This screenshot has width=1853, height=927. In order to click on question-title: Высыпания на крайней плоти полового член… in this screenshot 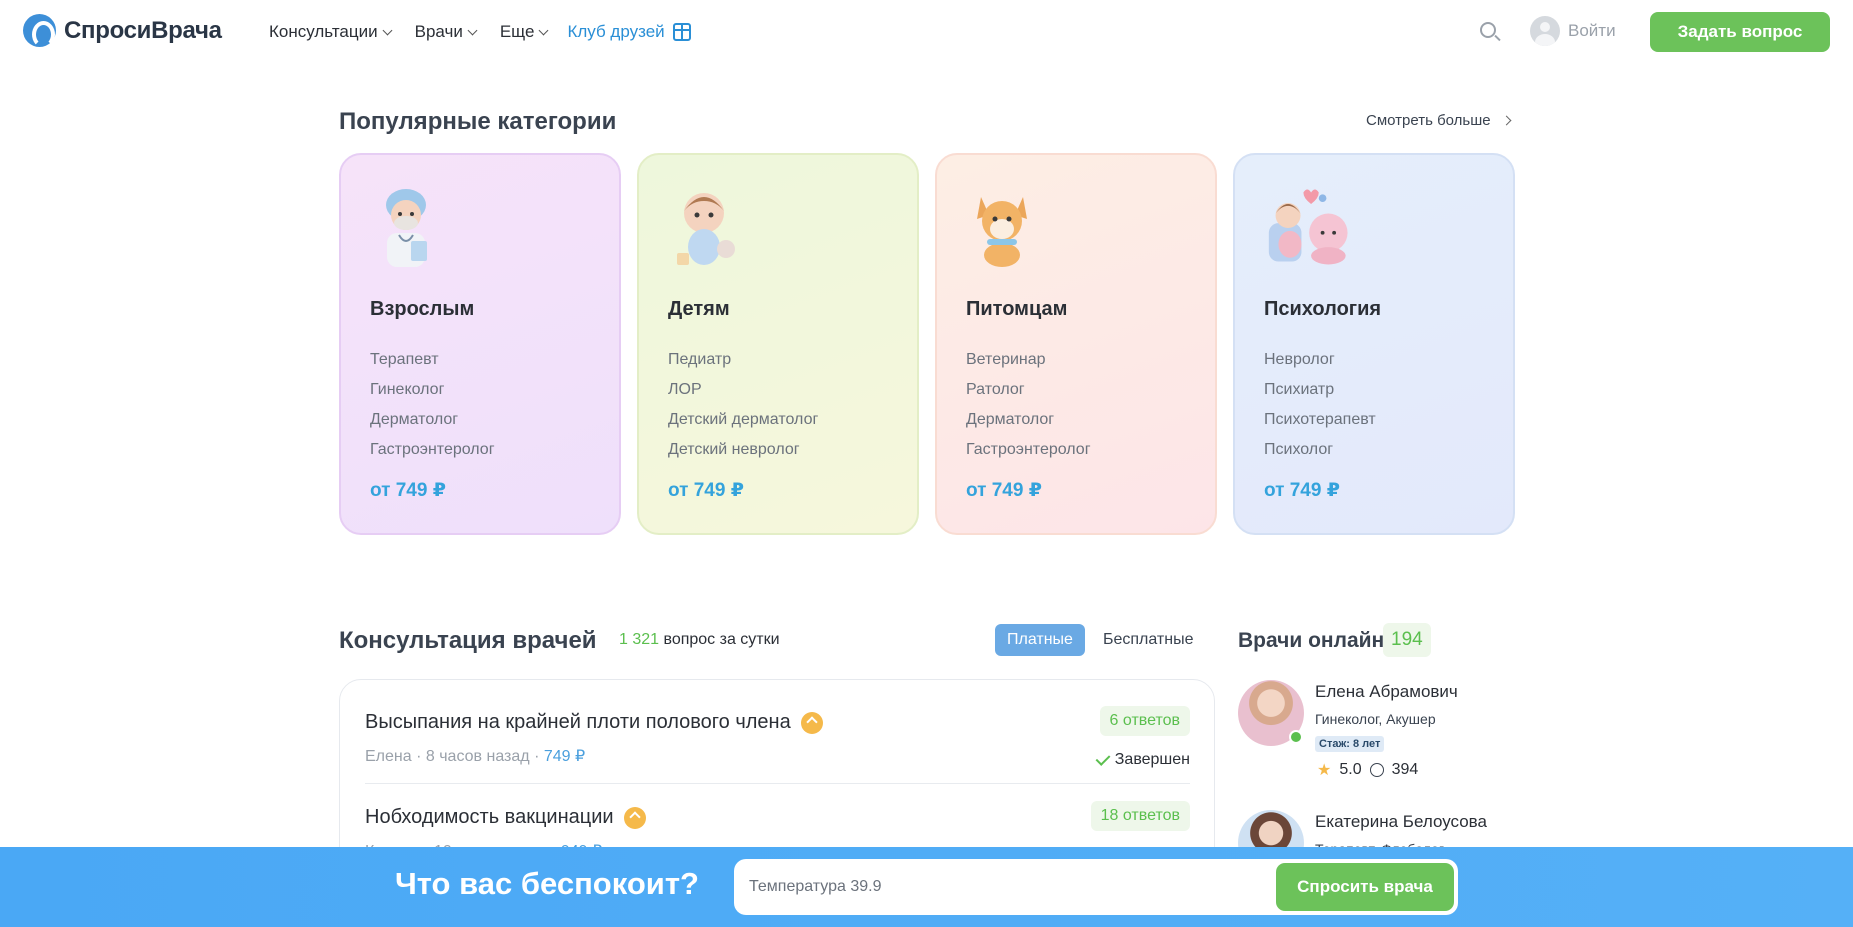, I will do `click(777, 722)`.